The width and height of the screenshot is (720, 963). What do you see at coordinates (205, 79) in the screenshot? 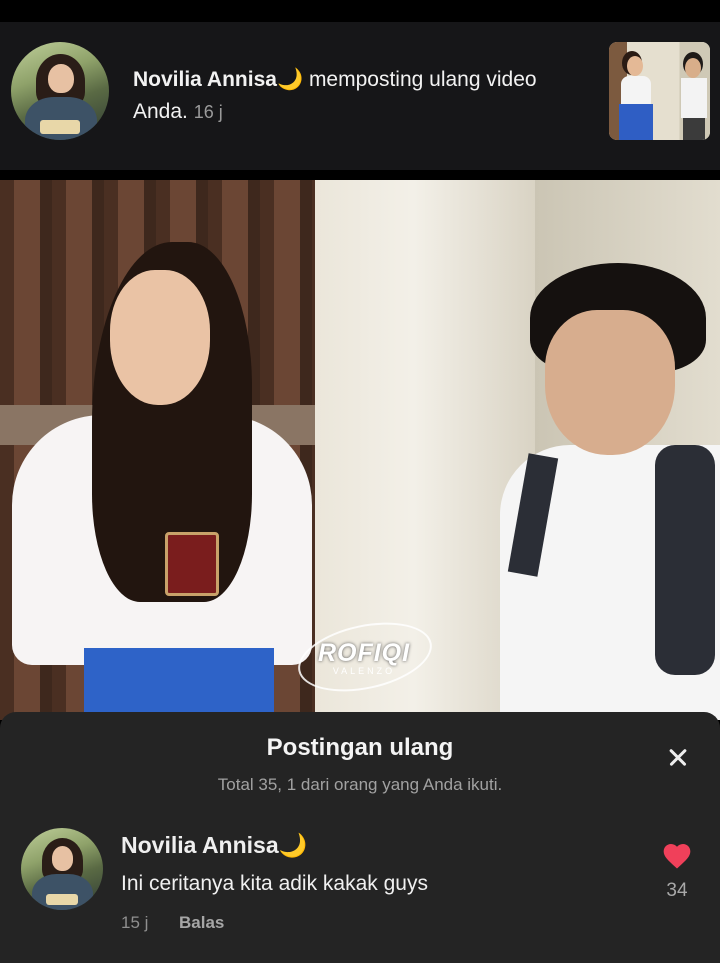
I see `notification-user-name: Novilia Annisa` at bounding box center [205, 79].